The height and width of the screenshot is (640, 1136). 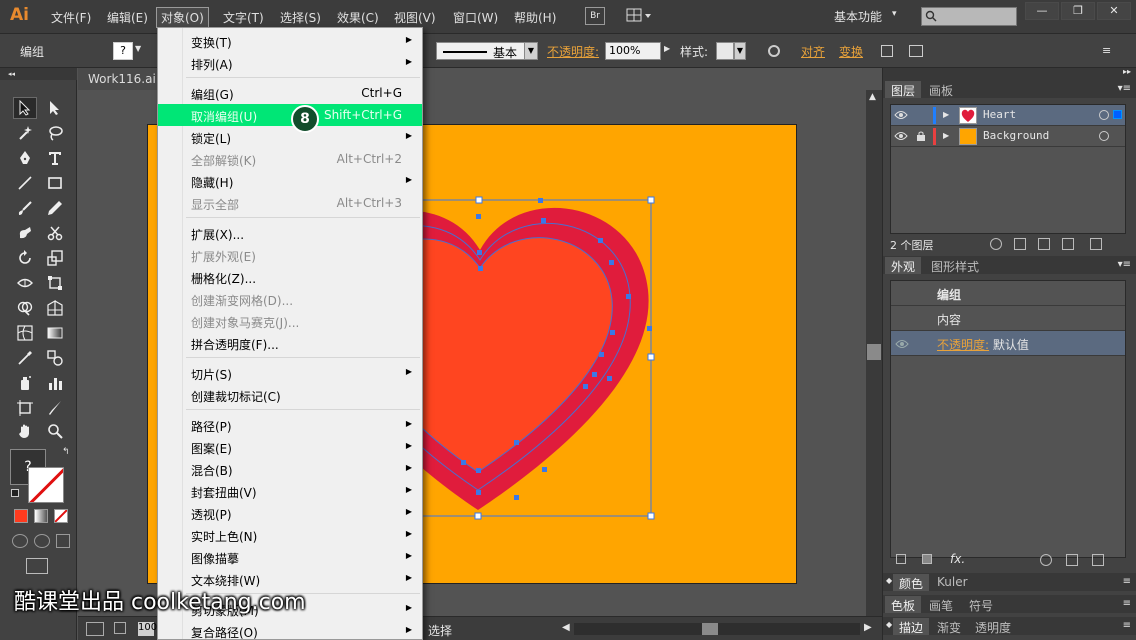 I want to click on document-tab: Work116.ai, so click(x=118, y=79).